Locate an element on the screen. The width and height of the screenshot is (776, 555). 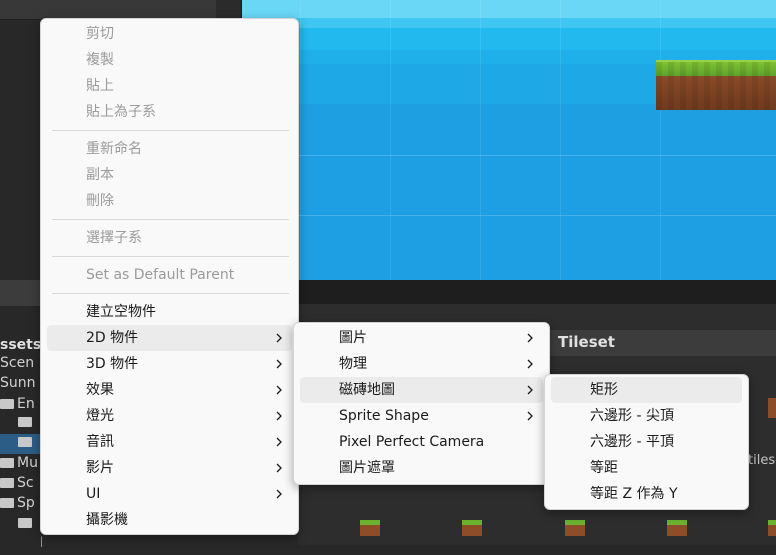
menu-item-3d-object: 3D 物件 is located at coordinates (169, 364).